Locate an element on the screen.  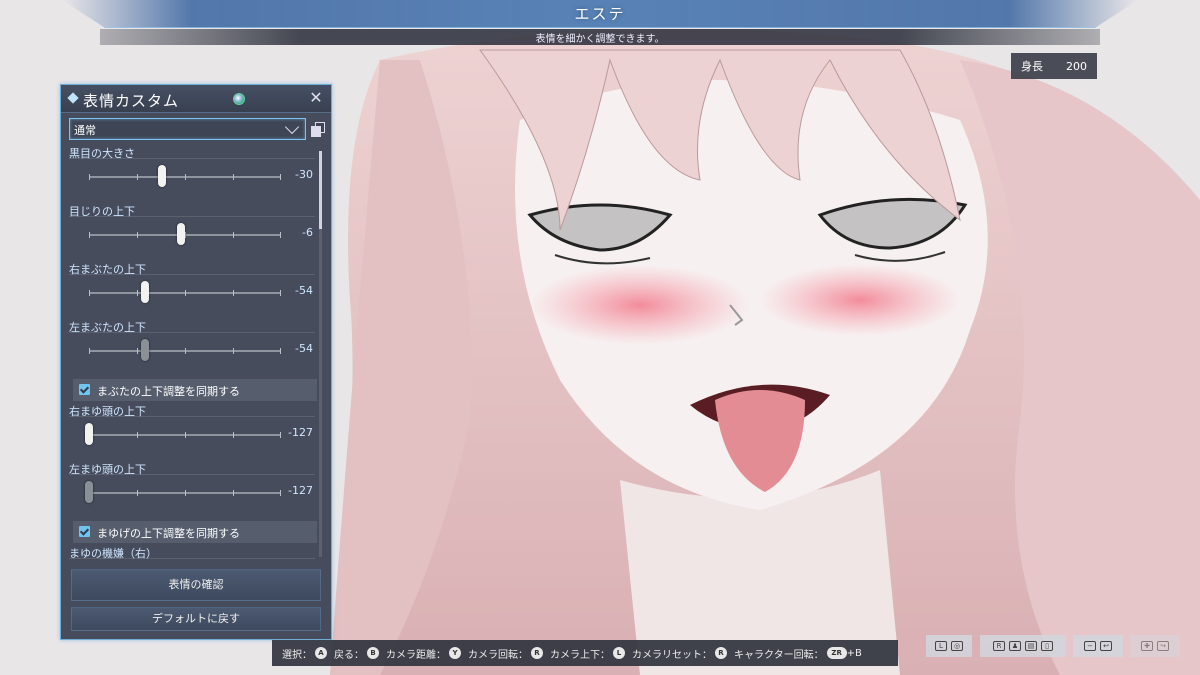
chevron-down-icon is located at coordinates (292, 127).